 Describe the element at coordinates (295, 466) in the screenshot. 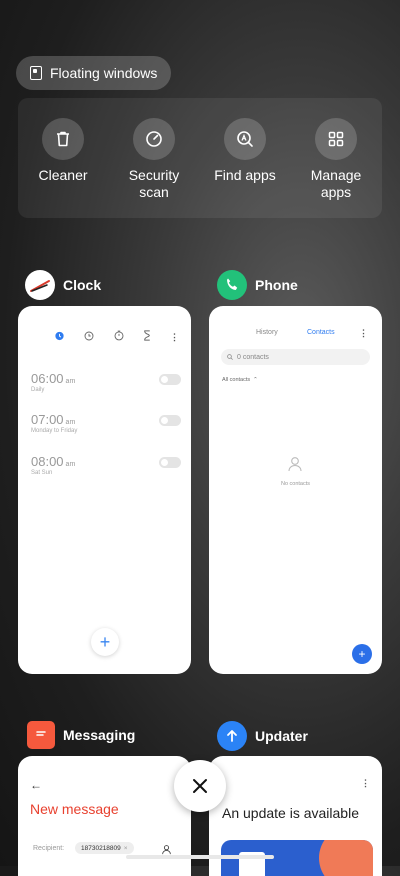

I see `person-icon` at that location.